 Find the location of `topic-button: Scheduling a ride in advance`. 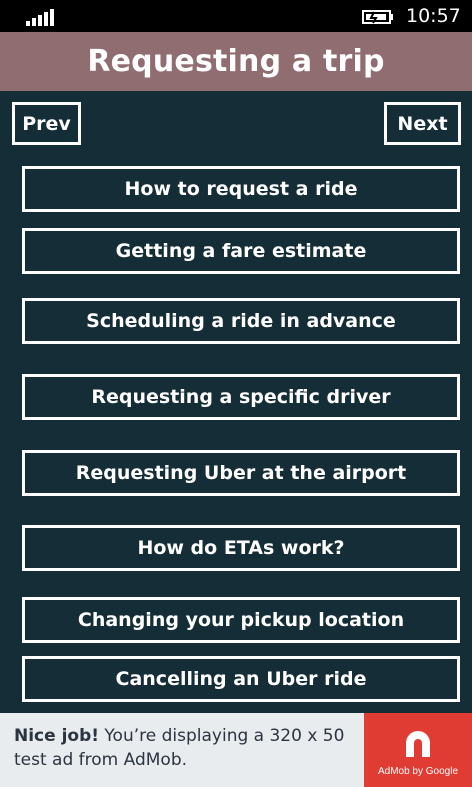

topic-button: Scheduling a ride in advance is located at coordinates (241, 321).